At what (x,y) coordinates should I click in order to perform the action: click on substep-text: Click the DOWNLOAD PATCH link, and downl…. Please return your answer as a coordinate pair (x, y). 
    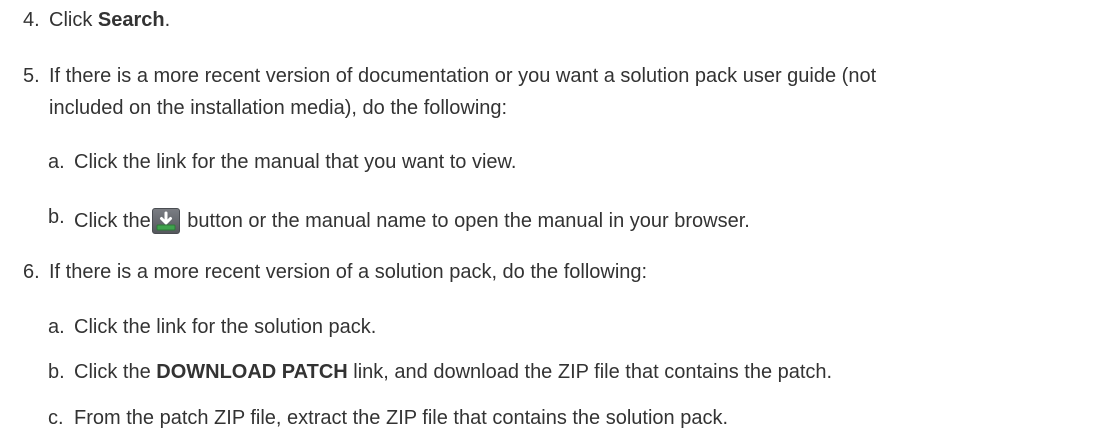
    Looking at the image, I should click on (453, 372).